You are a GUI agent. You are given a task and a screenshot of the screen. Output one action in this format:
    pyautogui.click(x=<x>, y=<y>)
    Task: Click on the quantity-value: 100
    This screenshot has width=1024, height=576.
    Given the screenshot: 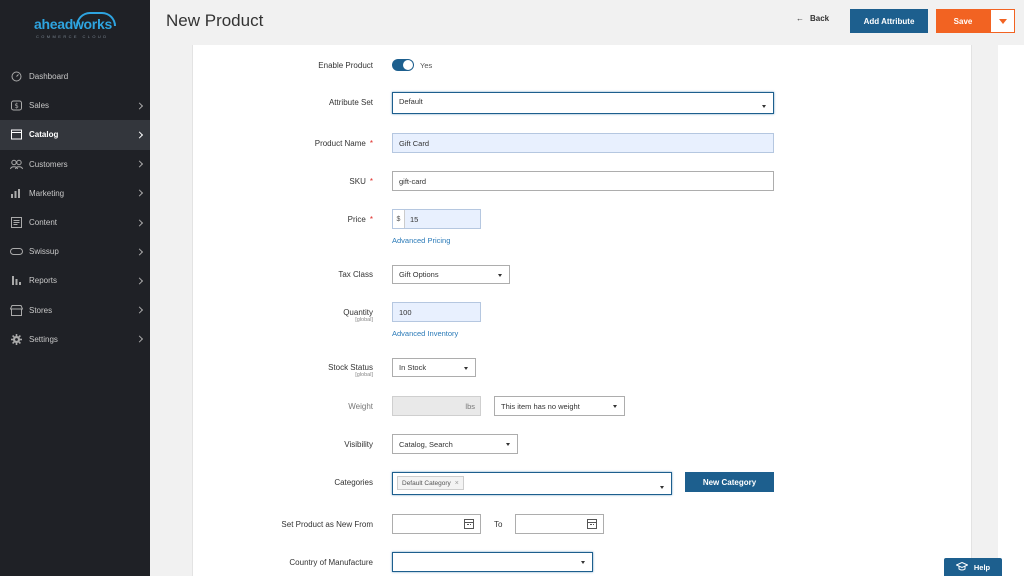 What is the action you would take?
    pyautogui.click(x=405, y=312)
    